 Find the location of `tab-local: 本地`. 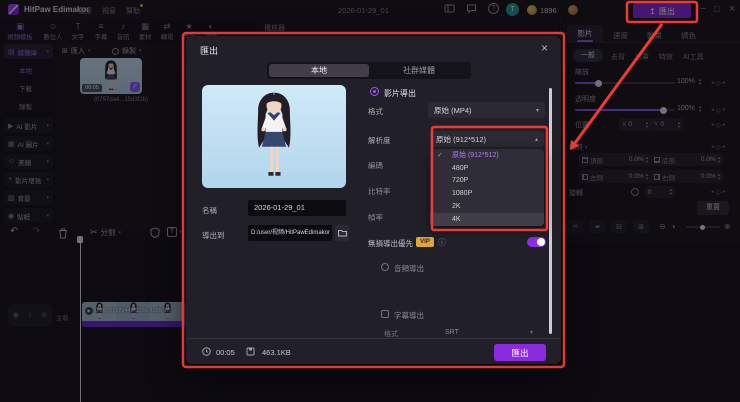

tab-local: 本地 is located at coordinates (319, 70).